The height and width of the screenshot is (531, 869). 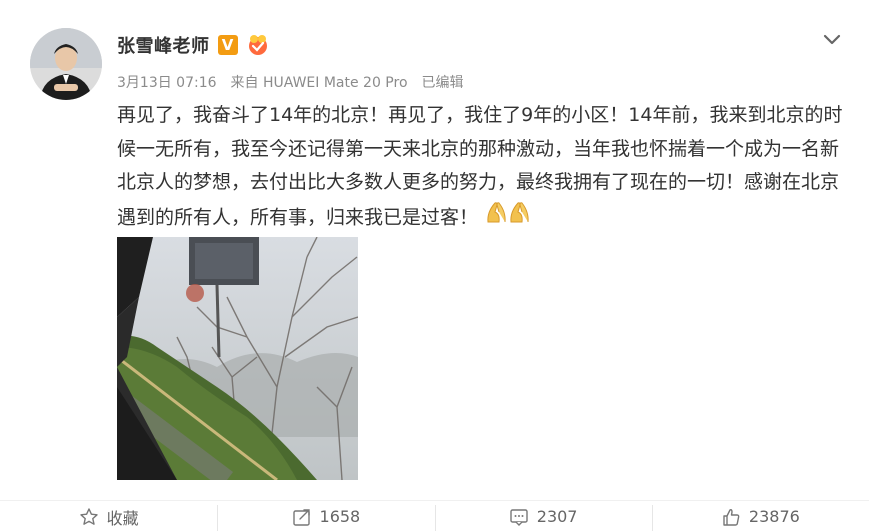 I want to click on like-button: 23876, so click(x=760, y=516).